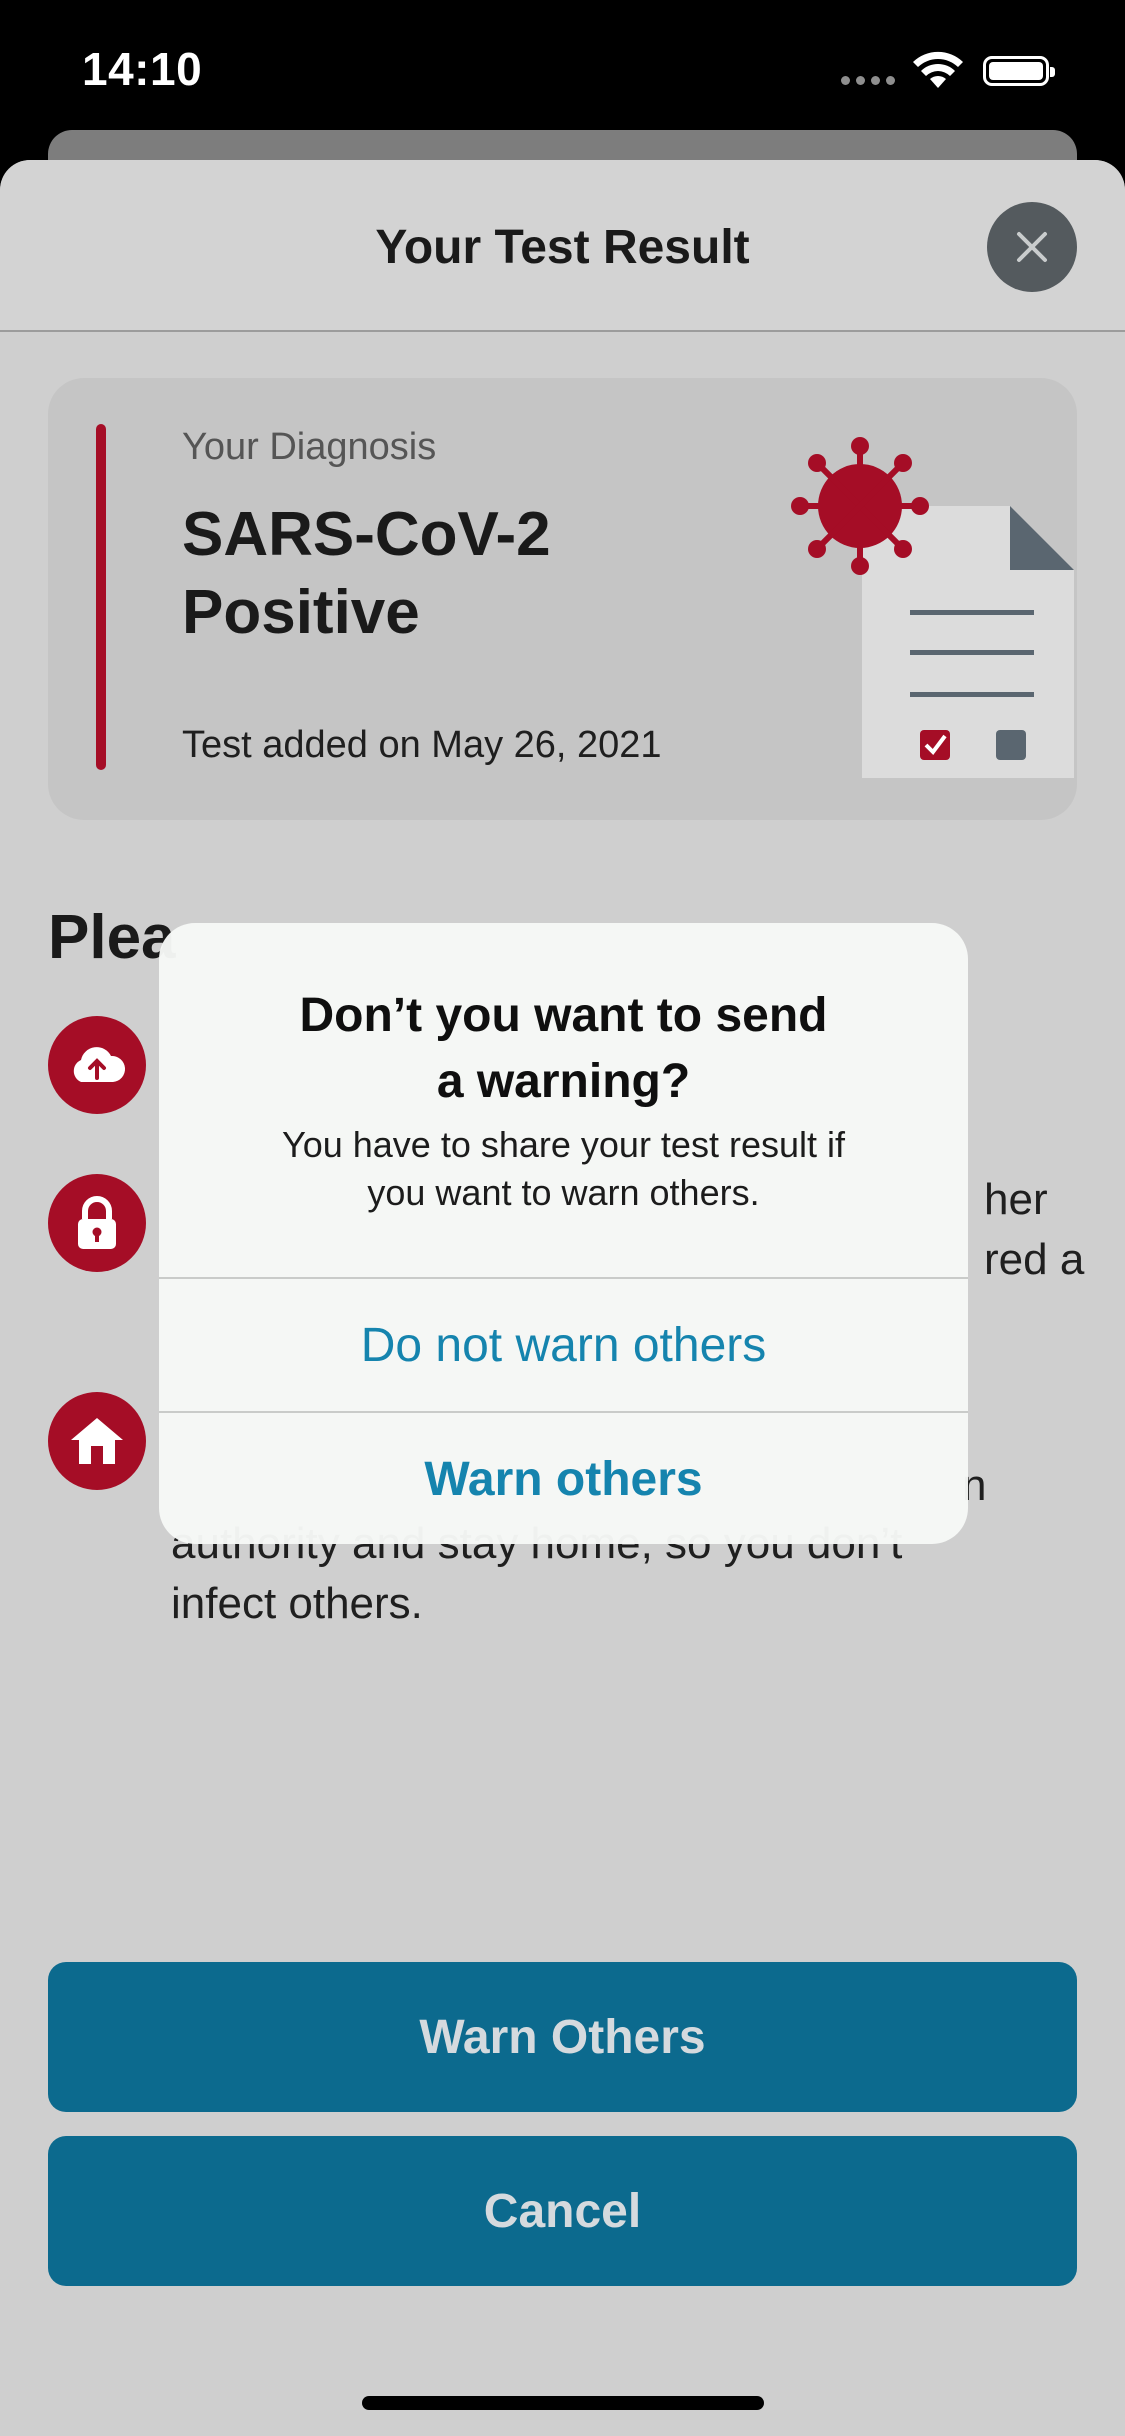 The image size is (1125, 2436). What do you see at coordinates (112, 937) in the screenshot?
I see `instructions-heading: Plea` at bounding box center [112, 937].